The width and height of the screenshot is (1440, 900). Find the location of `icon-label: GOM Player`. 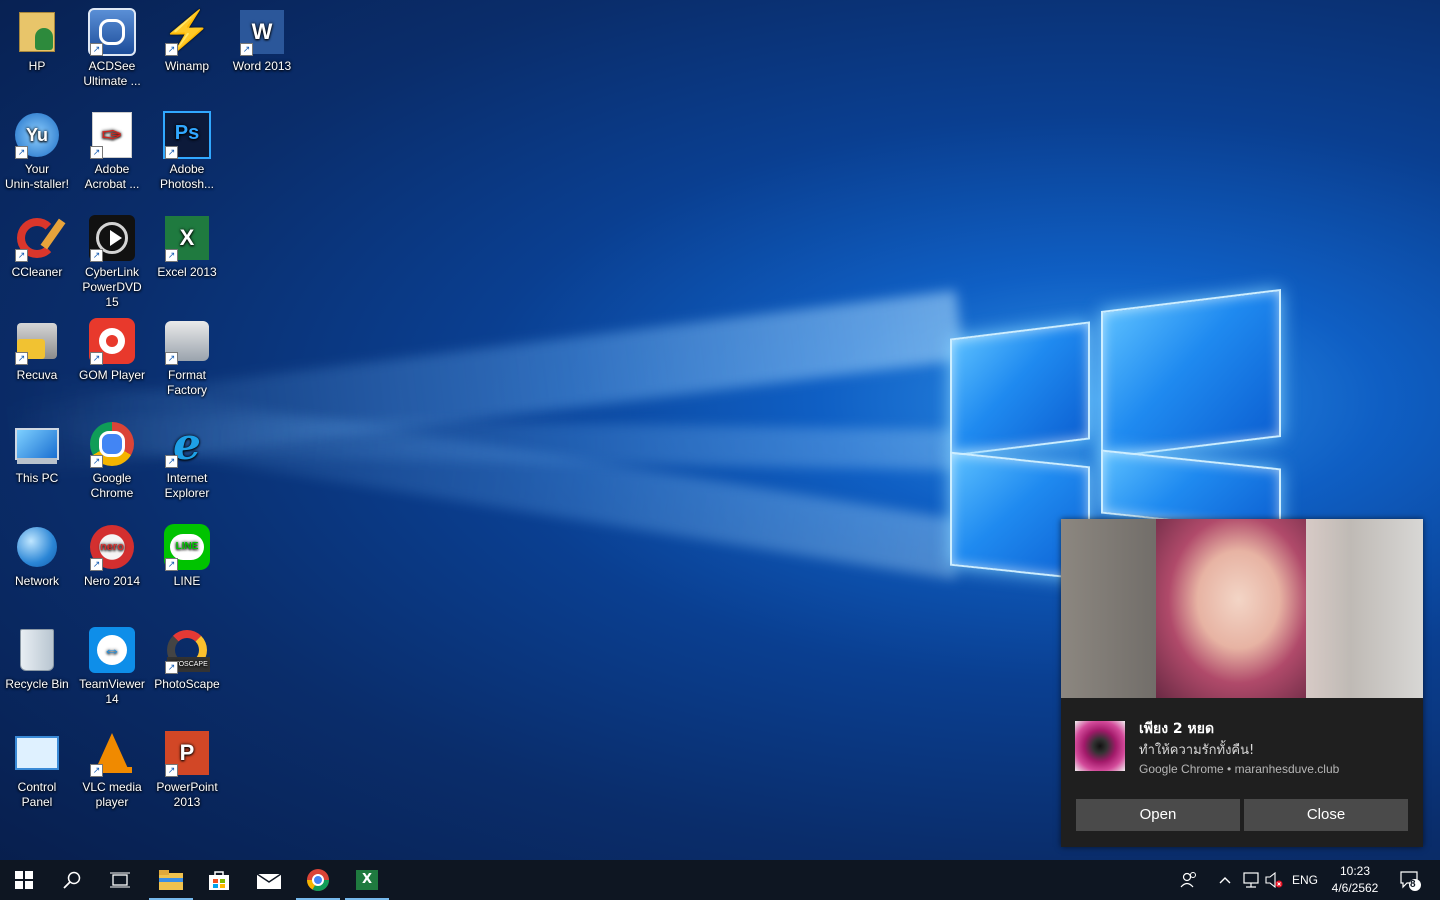

icon-label: GOM Player is located at coordinates (111, 375).